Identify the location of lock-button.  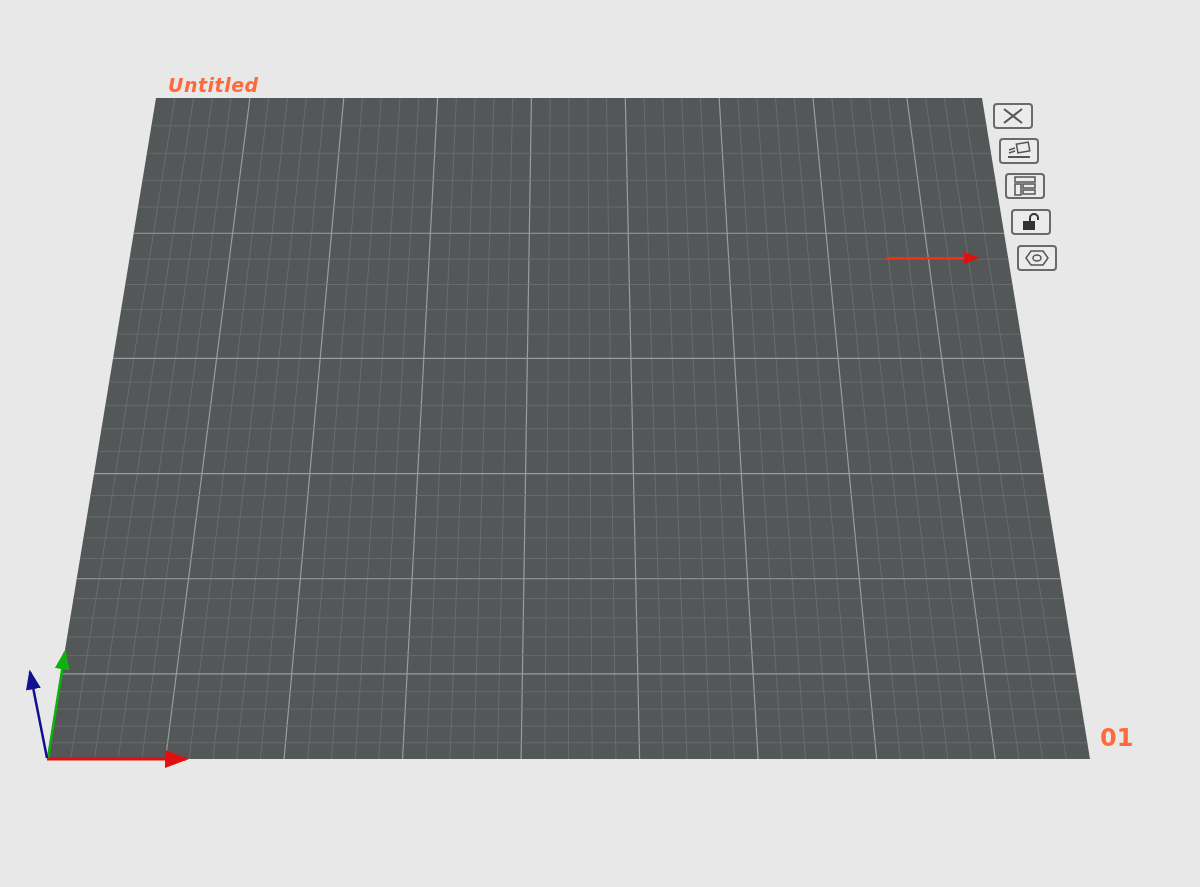
(1031, 222).